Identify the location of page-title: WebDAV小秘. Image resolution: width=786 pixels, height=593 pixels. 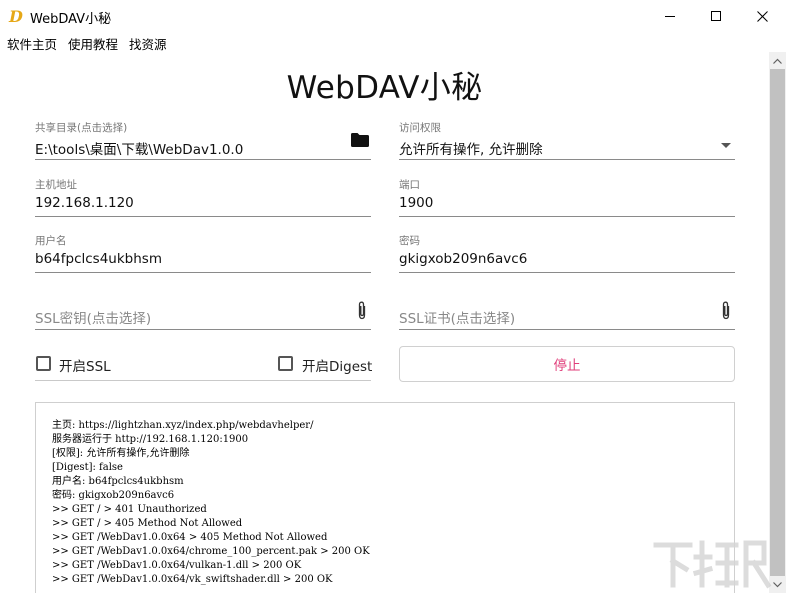
(384, 88).